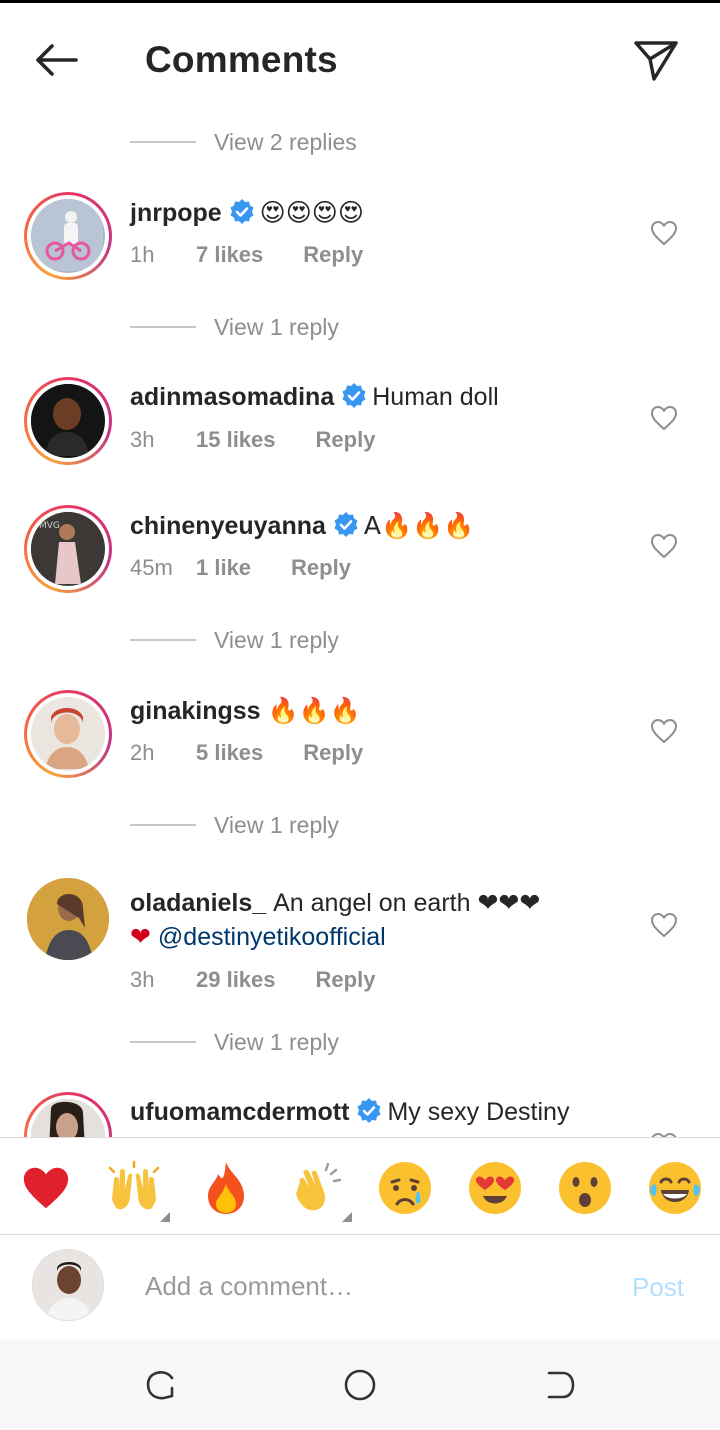 The image size is (720, 1430). Describe the element at coordinates (385, 711) in the screenshot. I see `comment-text: ginakingss 🔥🔥🔥` at that location.